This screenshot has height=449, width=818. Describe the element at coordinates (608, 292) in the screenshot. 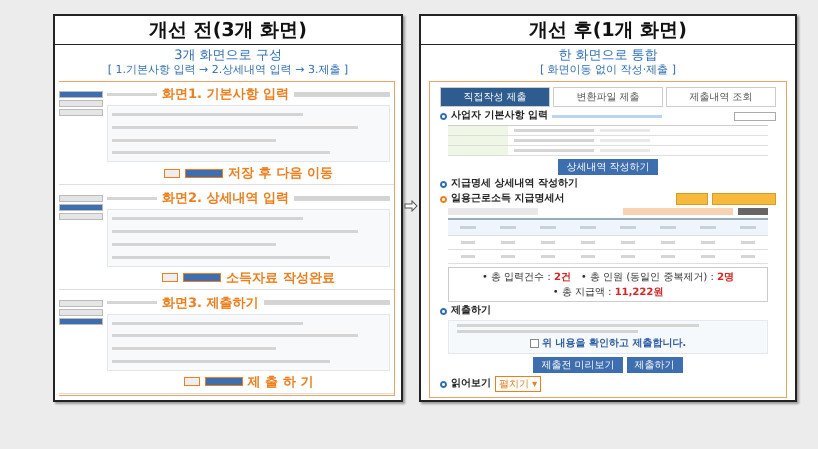

I see `summary-text: • 총 지급액 : 11,222원` at that location.